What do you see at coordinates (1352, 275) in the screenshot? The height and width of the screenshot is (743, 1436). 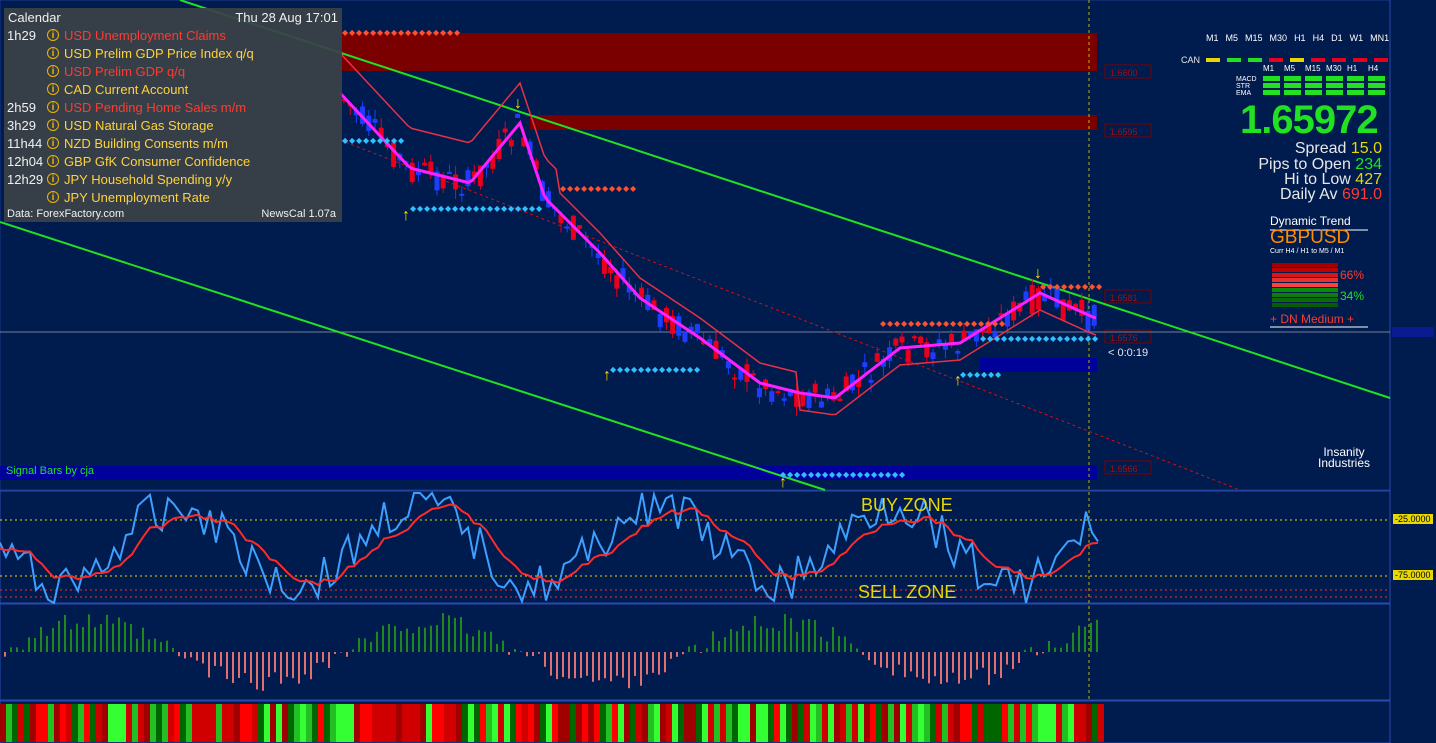 I see `trend-down-pct: 66%` at bounding box center [1352, 275].